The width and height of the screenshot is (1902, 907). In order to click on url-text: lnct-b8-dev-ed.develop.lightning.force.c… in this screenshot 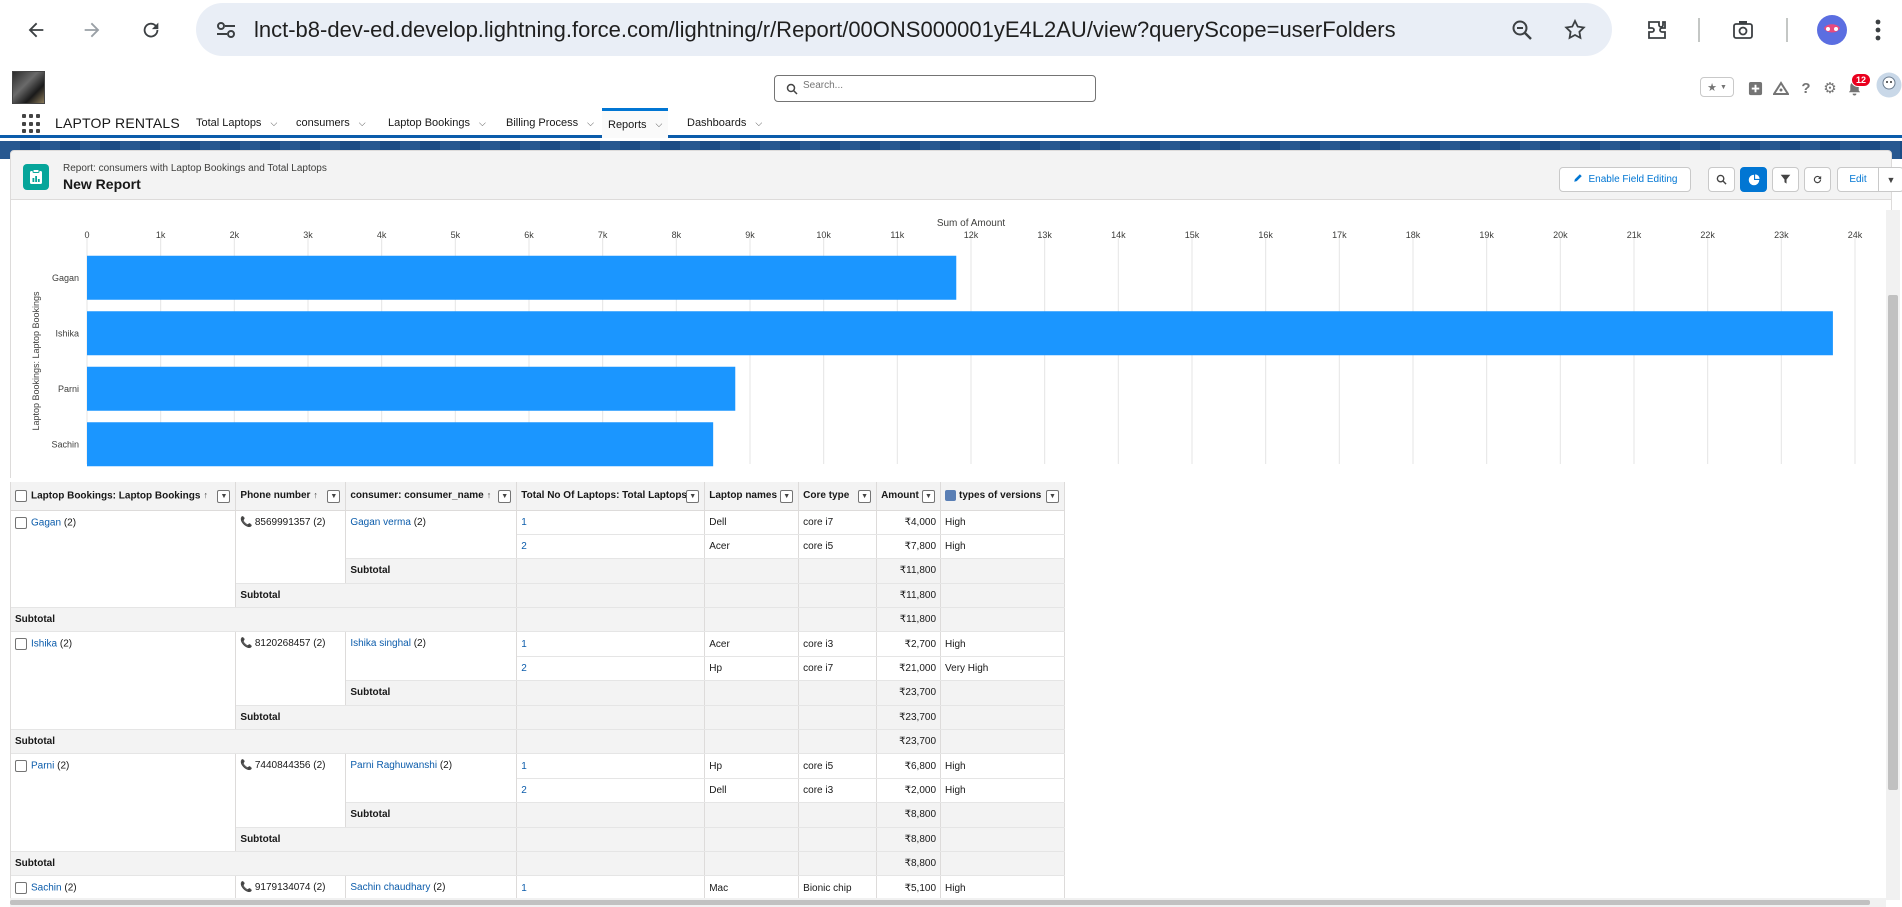, I will do `click(825, 30)`.